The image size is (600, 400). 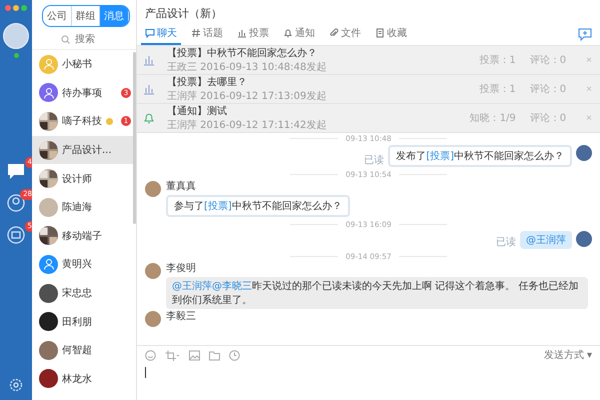 I want to click on group-icon, so click(x=16, y=235).